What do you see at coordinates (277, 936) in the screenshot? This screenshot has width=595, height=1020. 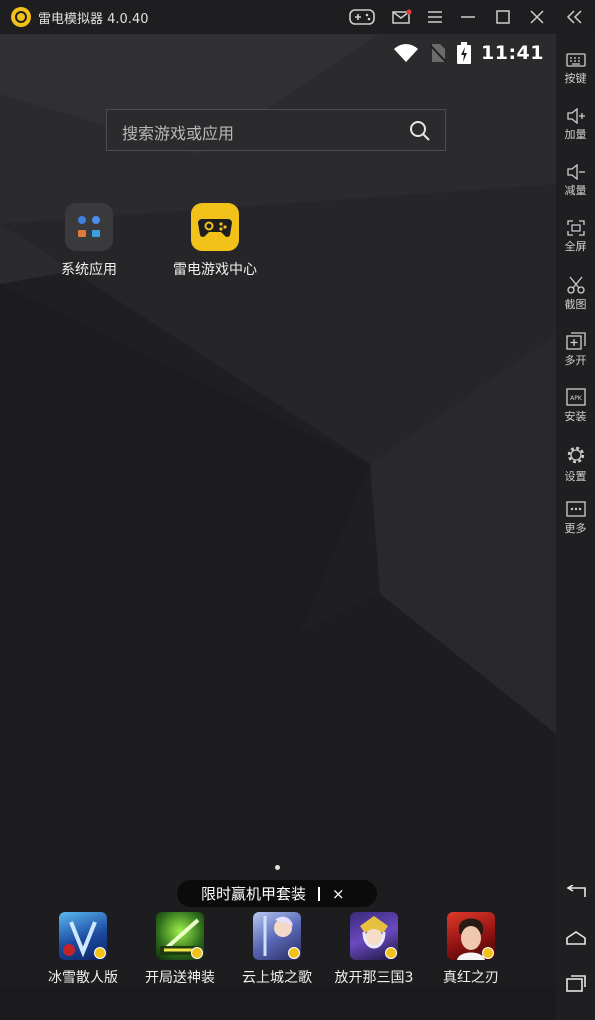 I see `yunshangcheng-game-icon` at bounding box center [277, 936].